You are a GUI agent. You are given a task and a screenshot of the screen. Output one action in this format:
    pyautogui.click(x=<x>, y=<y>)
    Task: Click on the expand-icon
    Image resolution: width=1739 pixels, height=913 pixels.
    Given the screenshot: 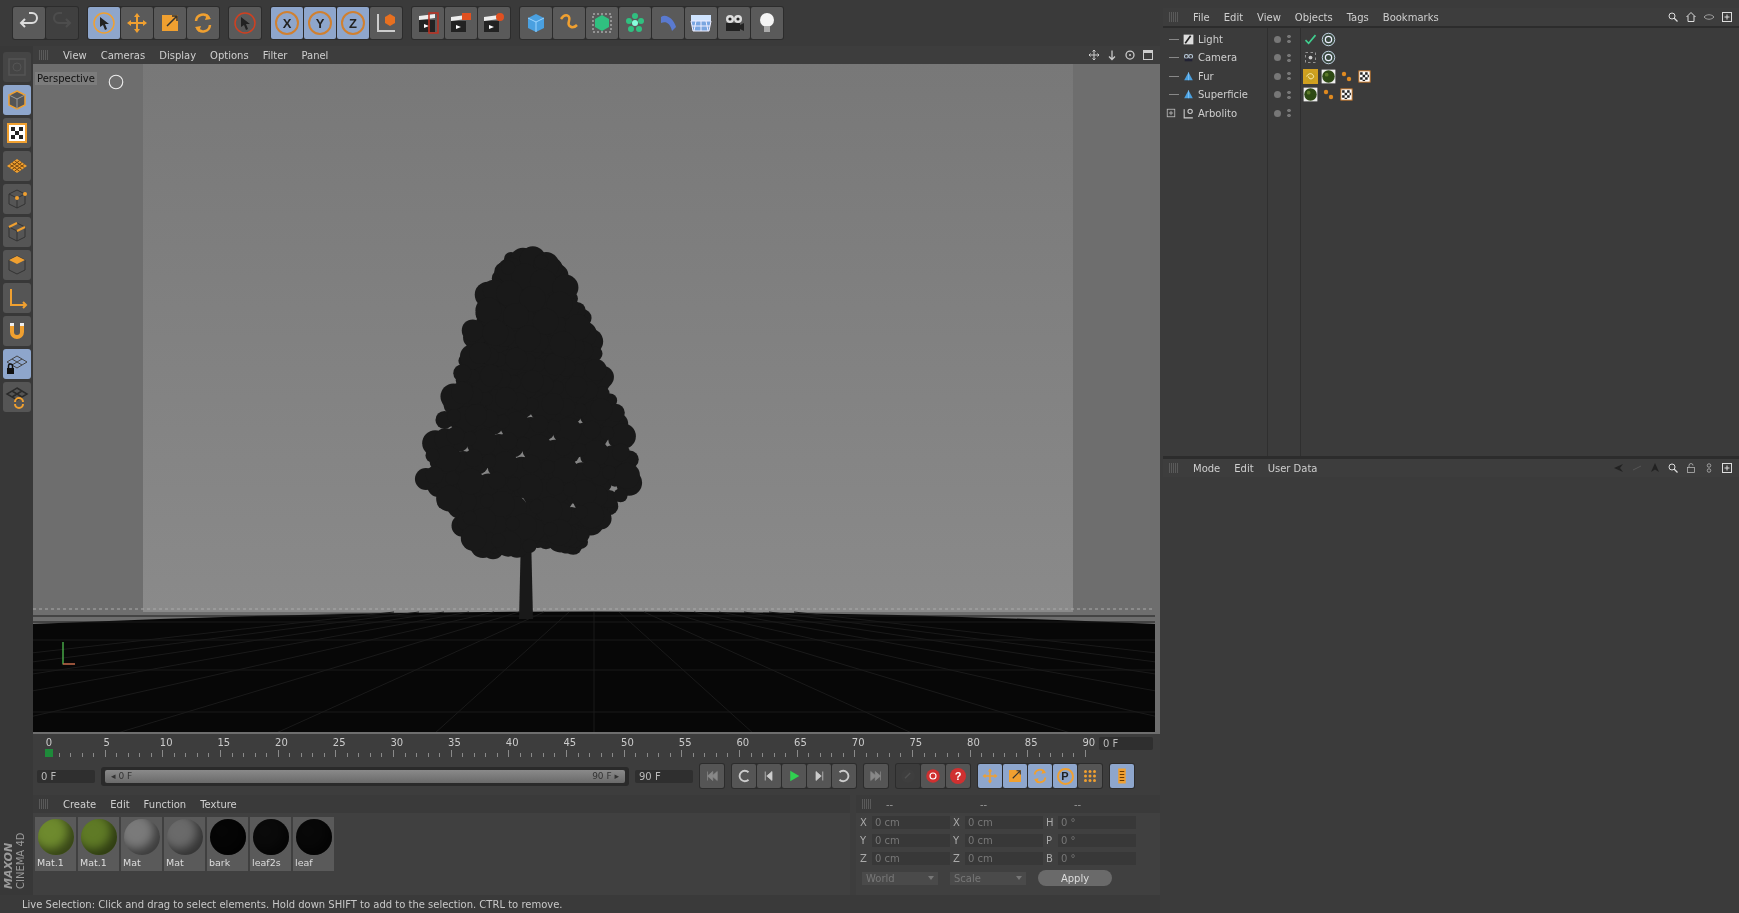 What is the action you would take?
    pyautogui.click(x=1171, y=113)
    